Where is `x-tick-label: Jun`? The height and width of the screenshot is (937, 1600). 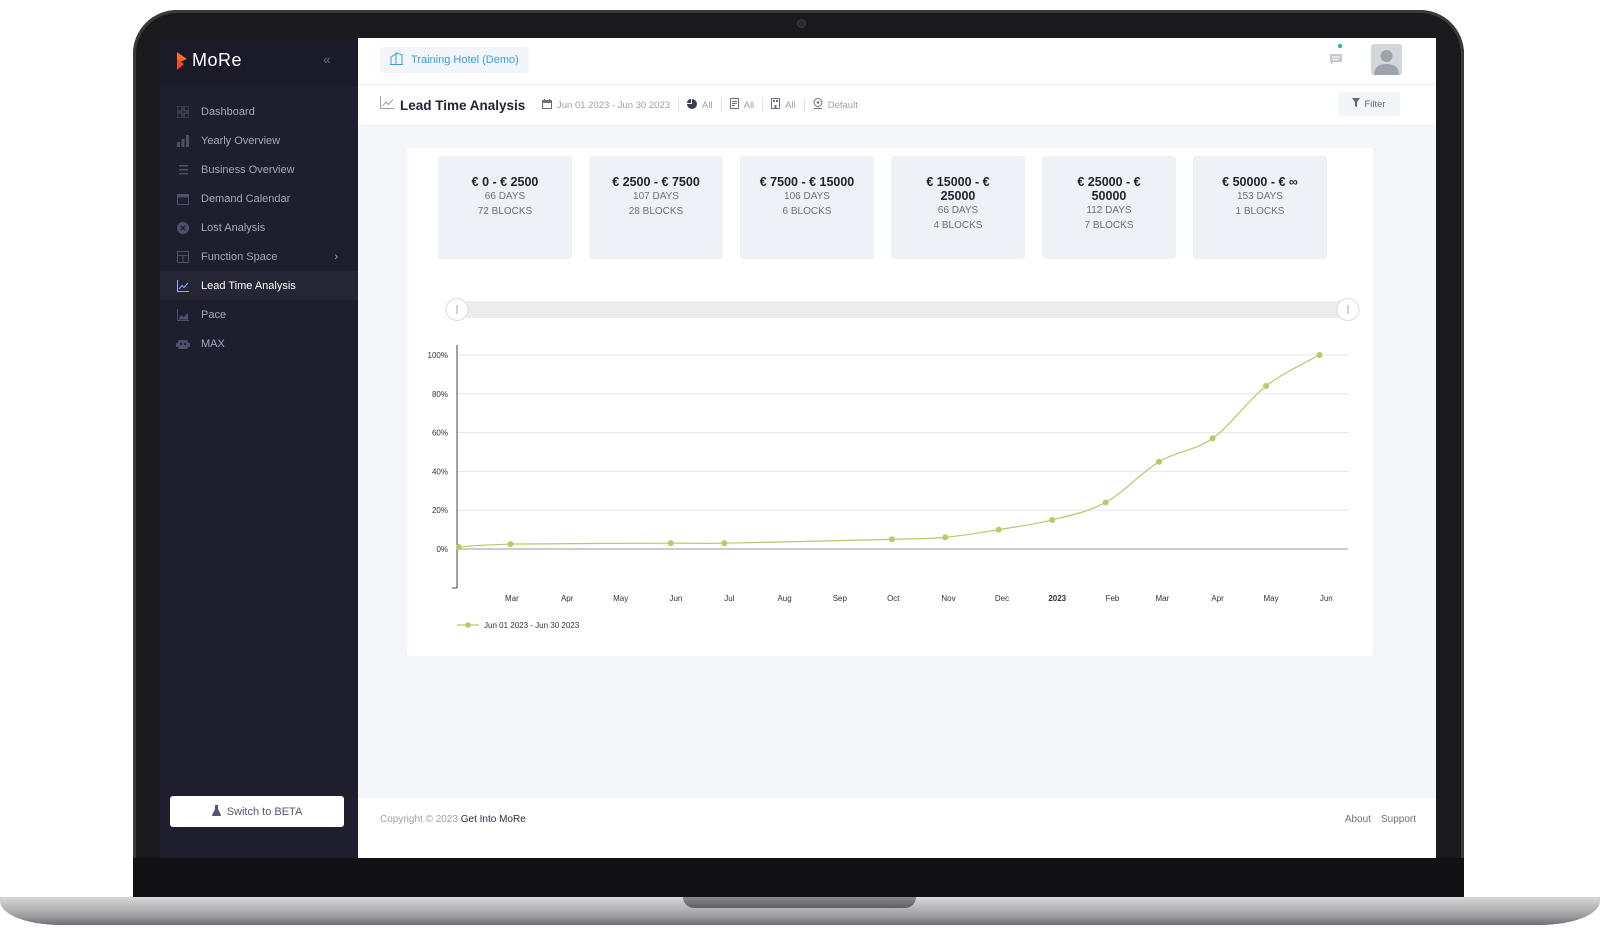
x-tick-label: Jun is located at coordinates (675, 598).